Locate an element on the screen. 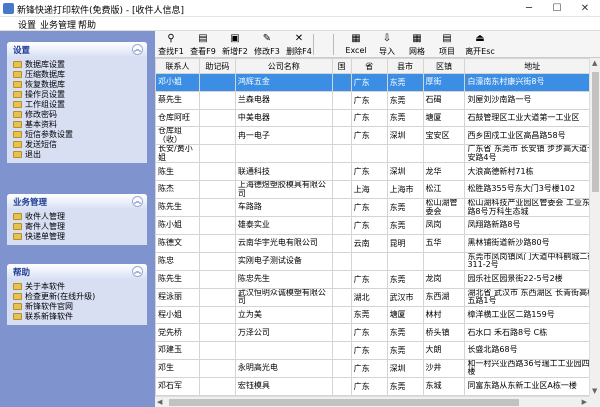 The width and height of the screenshot is (600, 407). column-header: 区镇 is located at coordinates (444, 66).